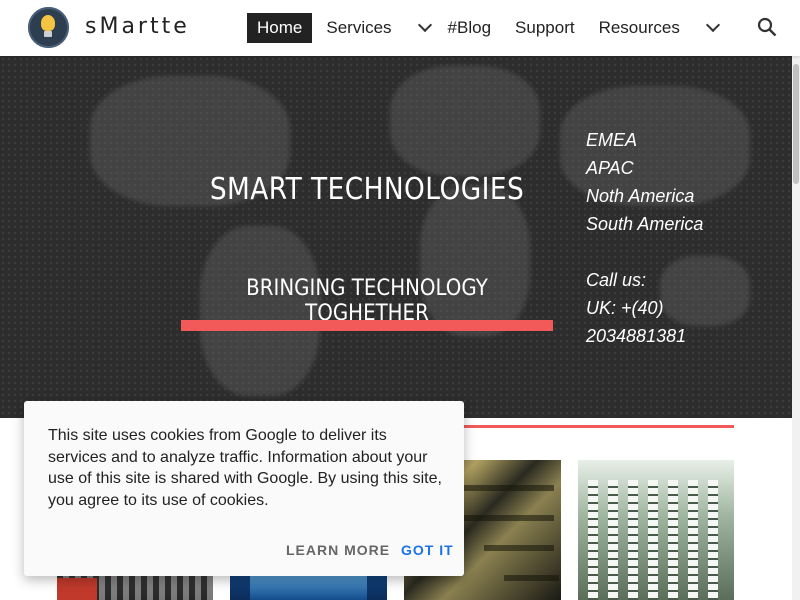  I want to click on hero-subtitle: BRINGING TECHNOLOGY TOGHETHER, so click(367, 301).